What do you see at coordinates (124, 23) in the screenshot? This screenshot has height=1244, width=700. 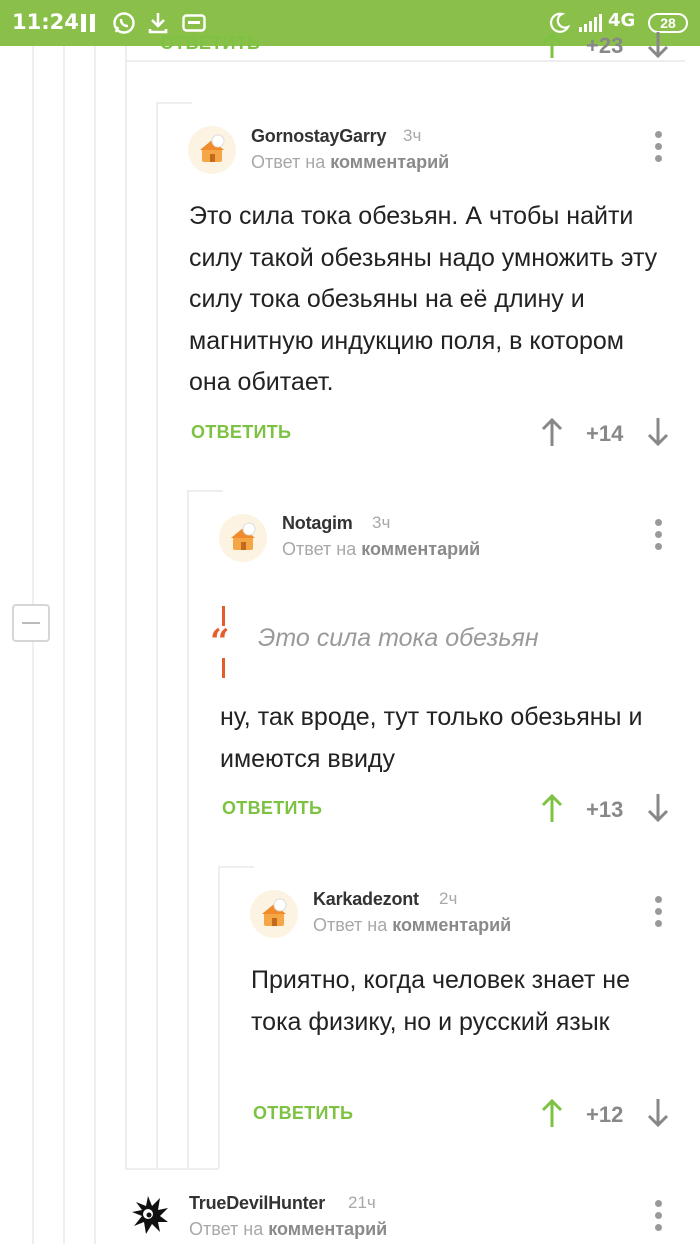 I see `whatsapp-icon` at bounding box center [124, 23].